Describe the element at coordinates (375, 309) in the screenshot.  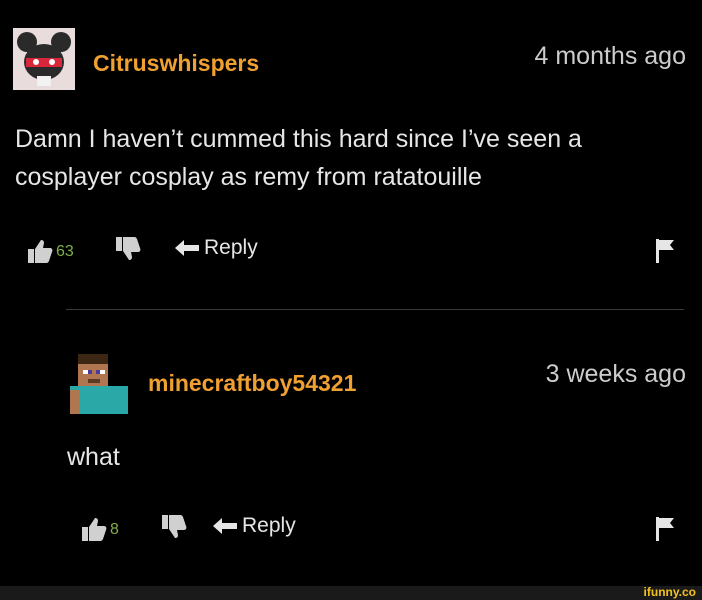
I see `divider` at that location.